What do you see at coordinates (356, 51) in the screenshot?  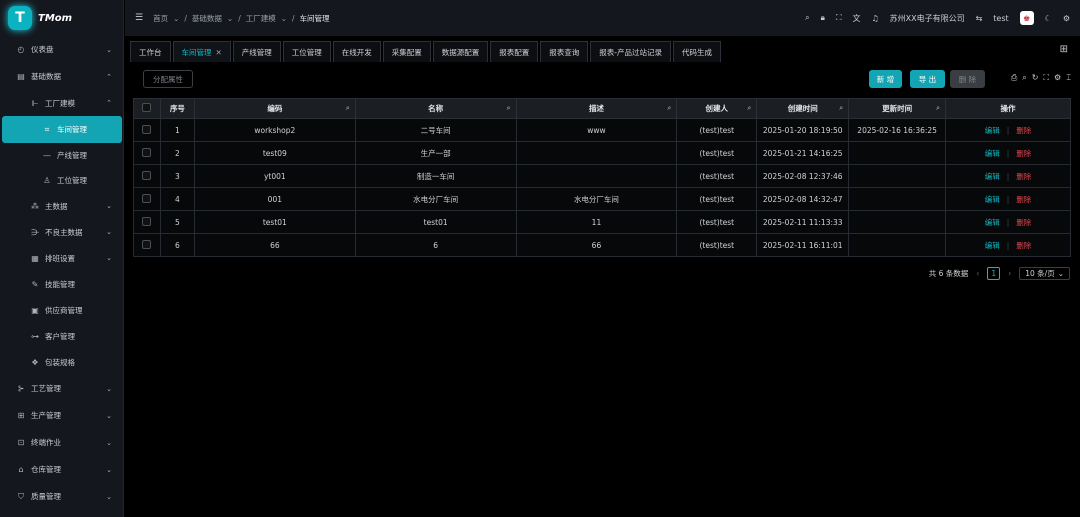 I see `tab-online-dev: 在线开发` at bounding box center [356, 51].